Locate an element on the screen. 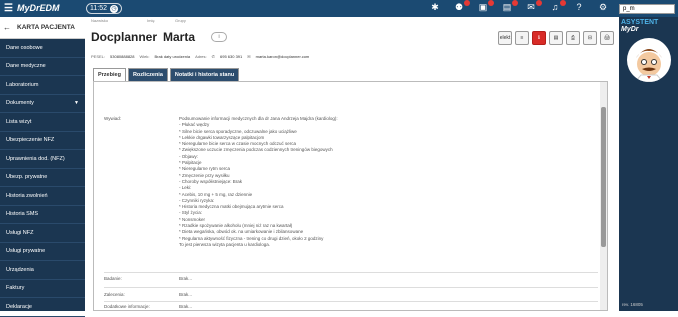 Image resolution: width=678 pixels, height=317 pixels. sidebar-item: Historia SMS is located at coordinates (42, 215).